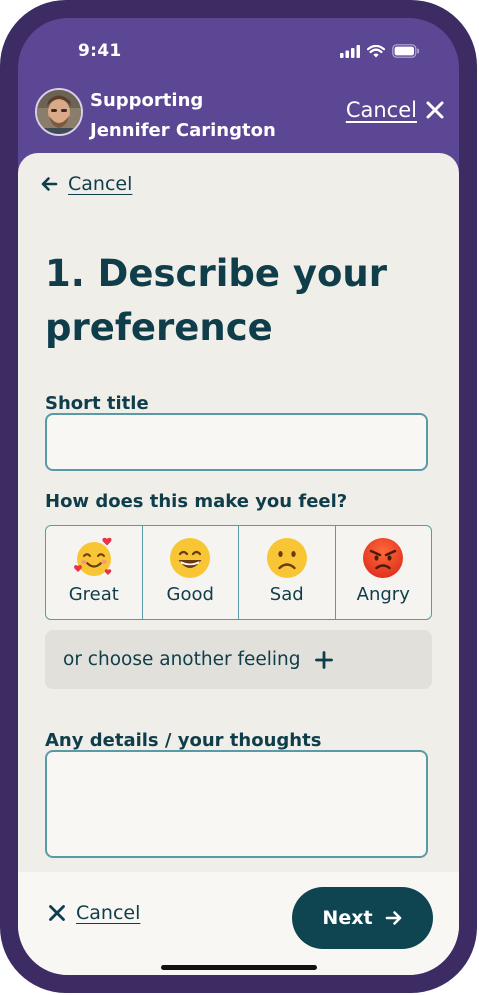  I want to click on details-textarea, so click(236, 804).